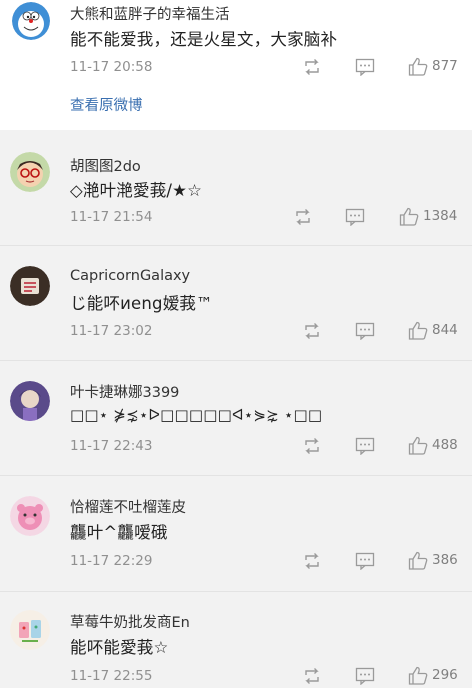  Describe the element at coordinates (105, 165) in the screenshot. I see `comment-author: 胡图图2do` at that location.